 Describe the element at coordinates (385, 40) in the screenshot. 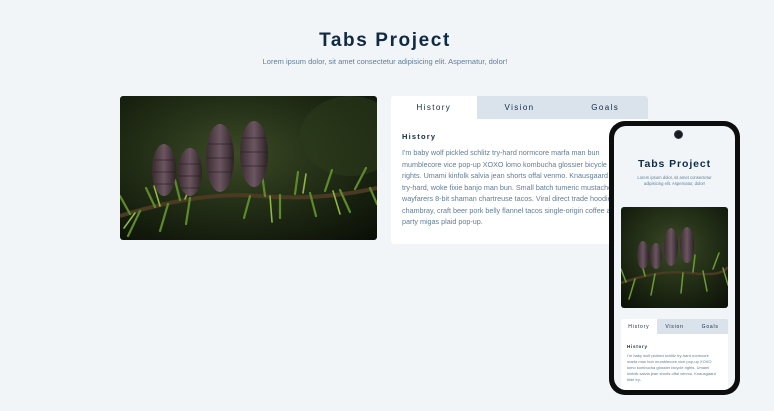

I see `page-title: Tabs Project` at that location.